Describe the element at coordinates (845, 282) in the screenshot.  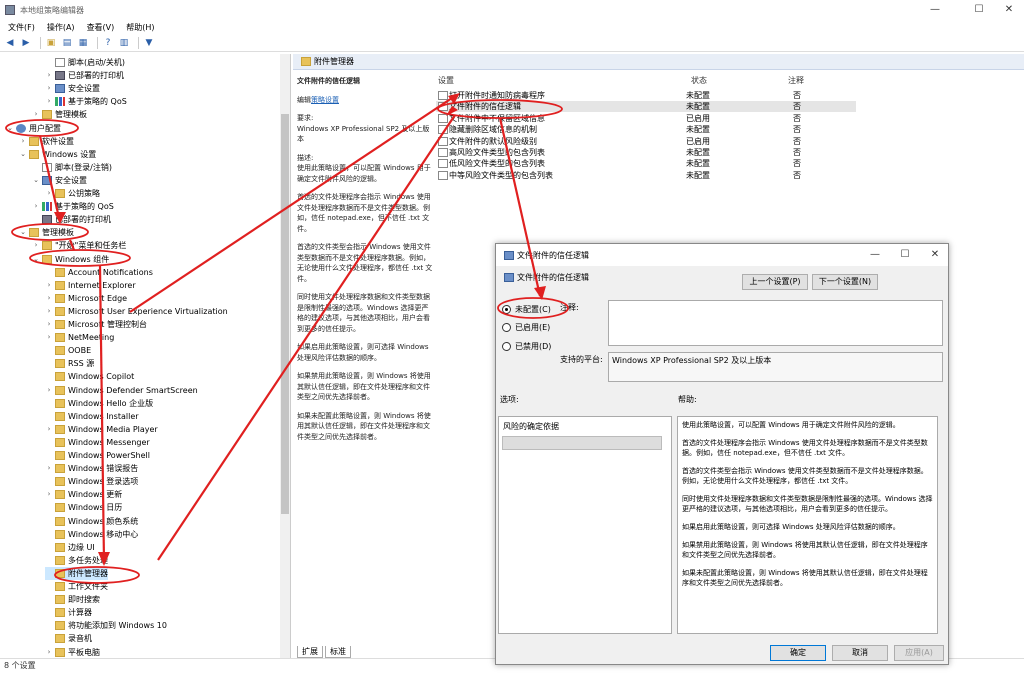
I see `next-setting-button: 下一个设置(N)` at that location.